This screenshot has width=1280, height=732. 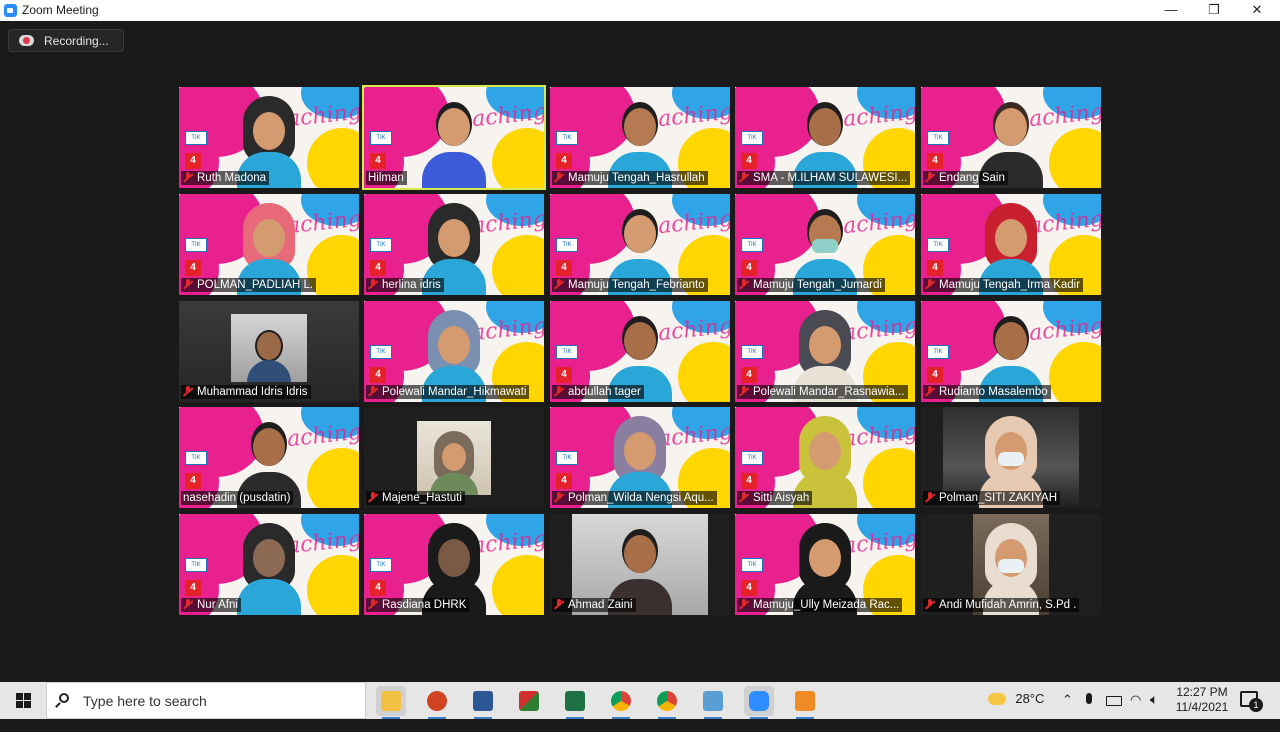 What do you see at coordinates (1171, 10) in the screenshot?
I see `minimize-button: —` at bounding box center [1171, 10].